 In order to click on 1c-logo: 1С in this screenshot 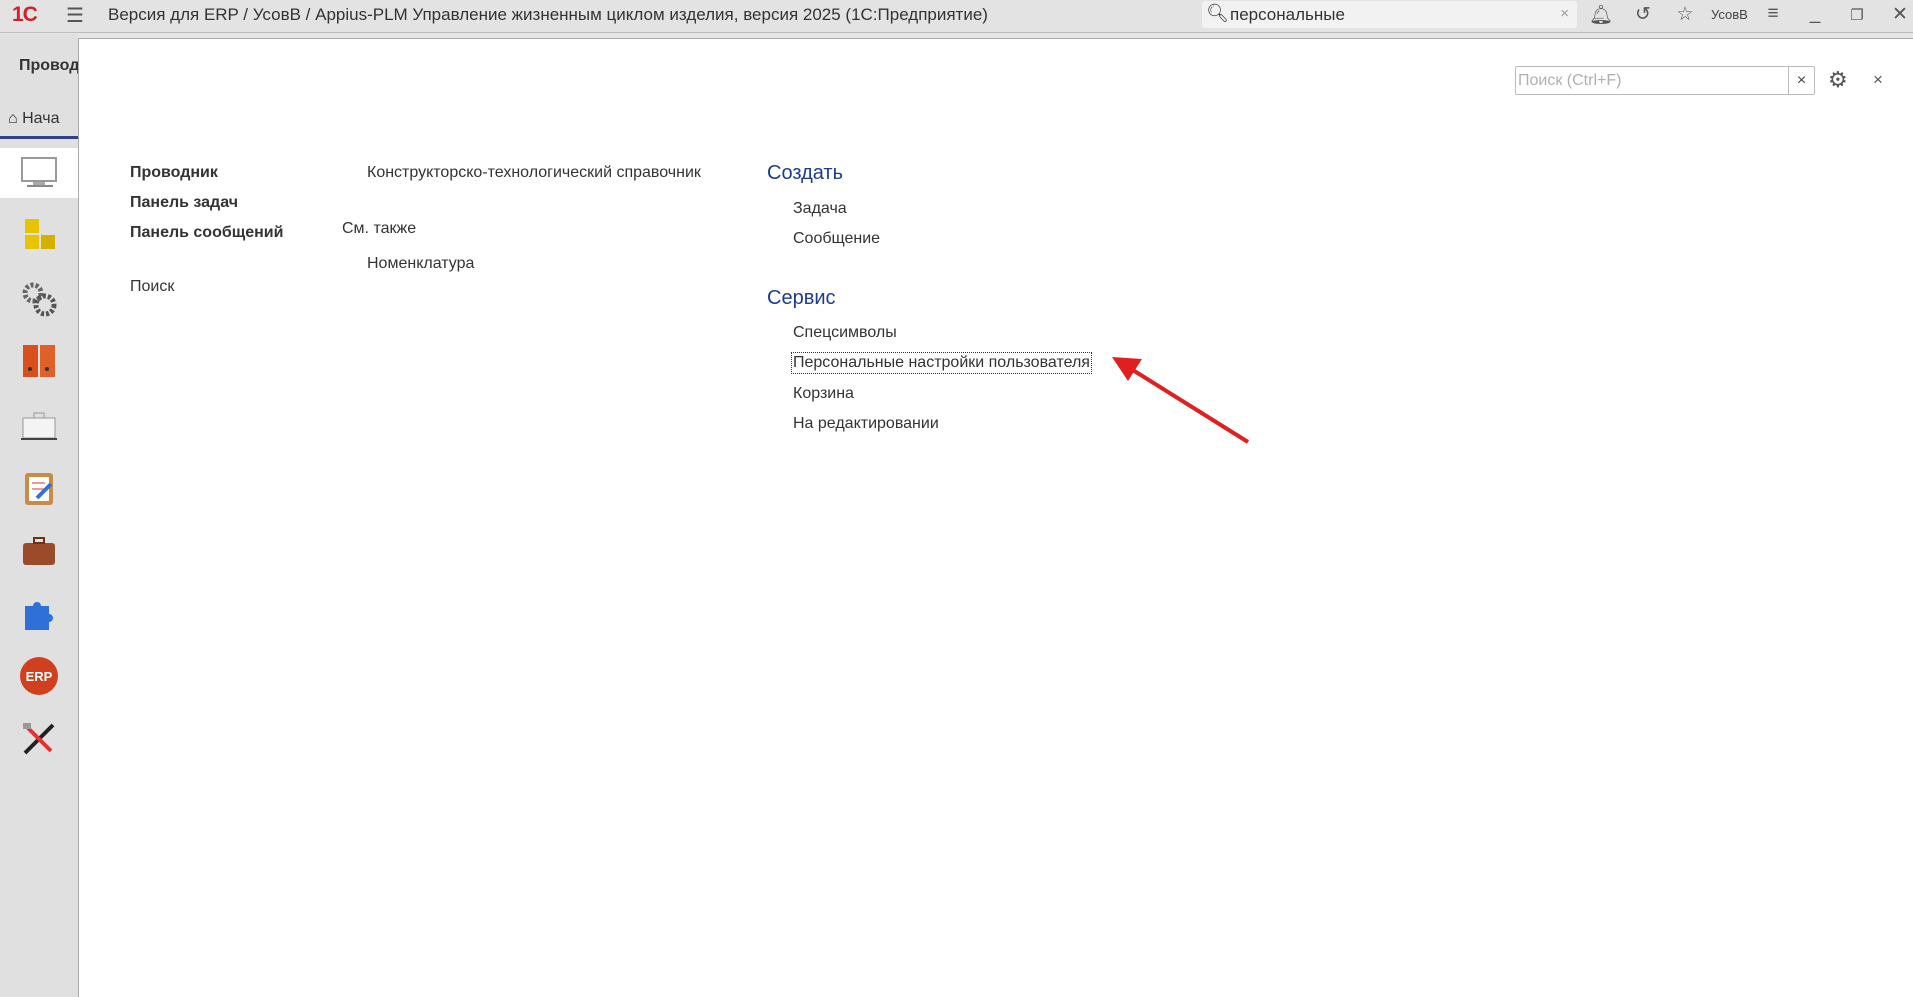, I will do `click(25, 14)`.